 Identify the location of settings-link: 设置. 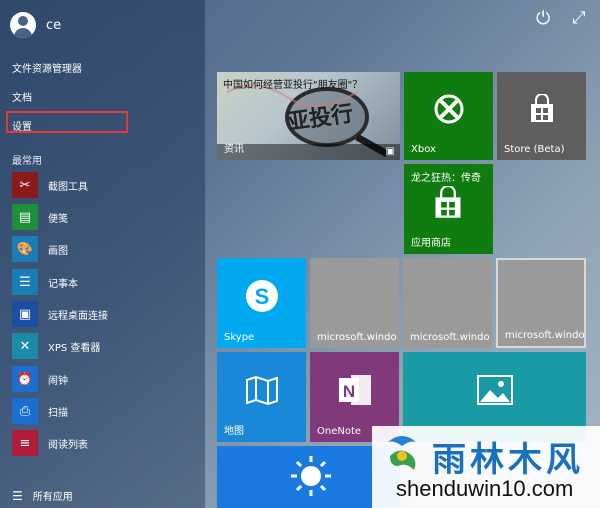
(22, 125).